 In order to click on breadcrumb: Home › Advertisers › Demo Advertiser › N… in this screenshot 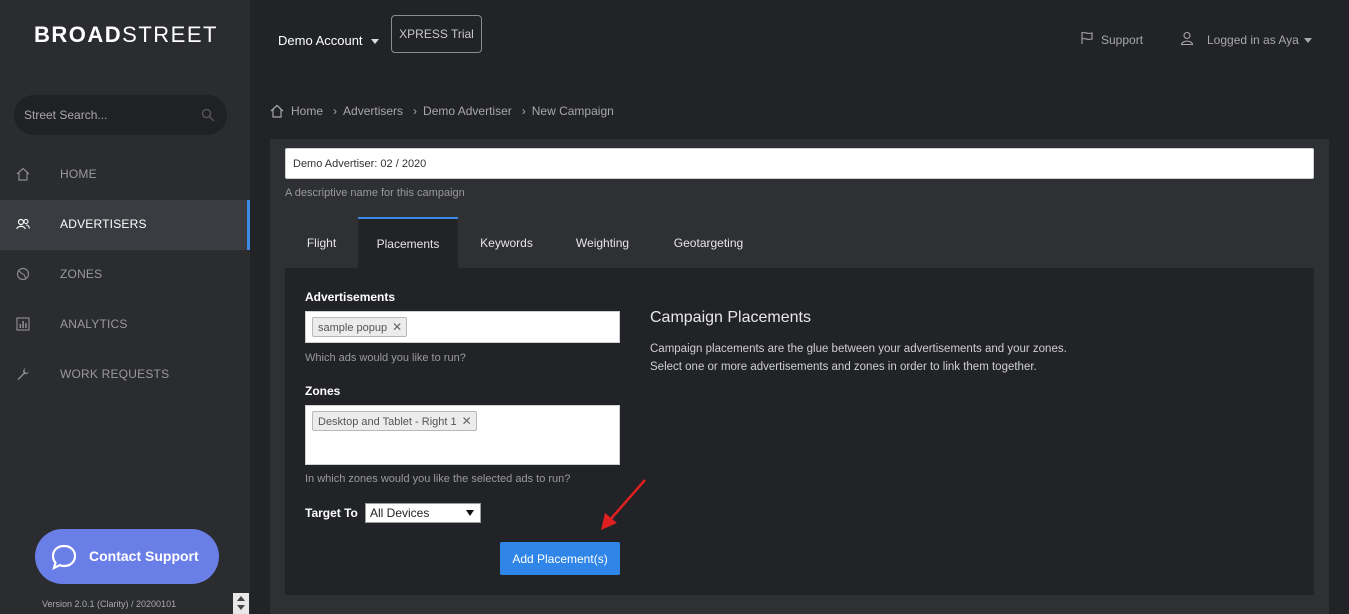, I will do `click(442, 111)`.